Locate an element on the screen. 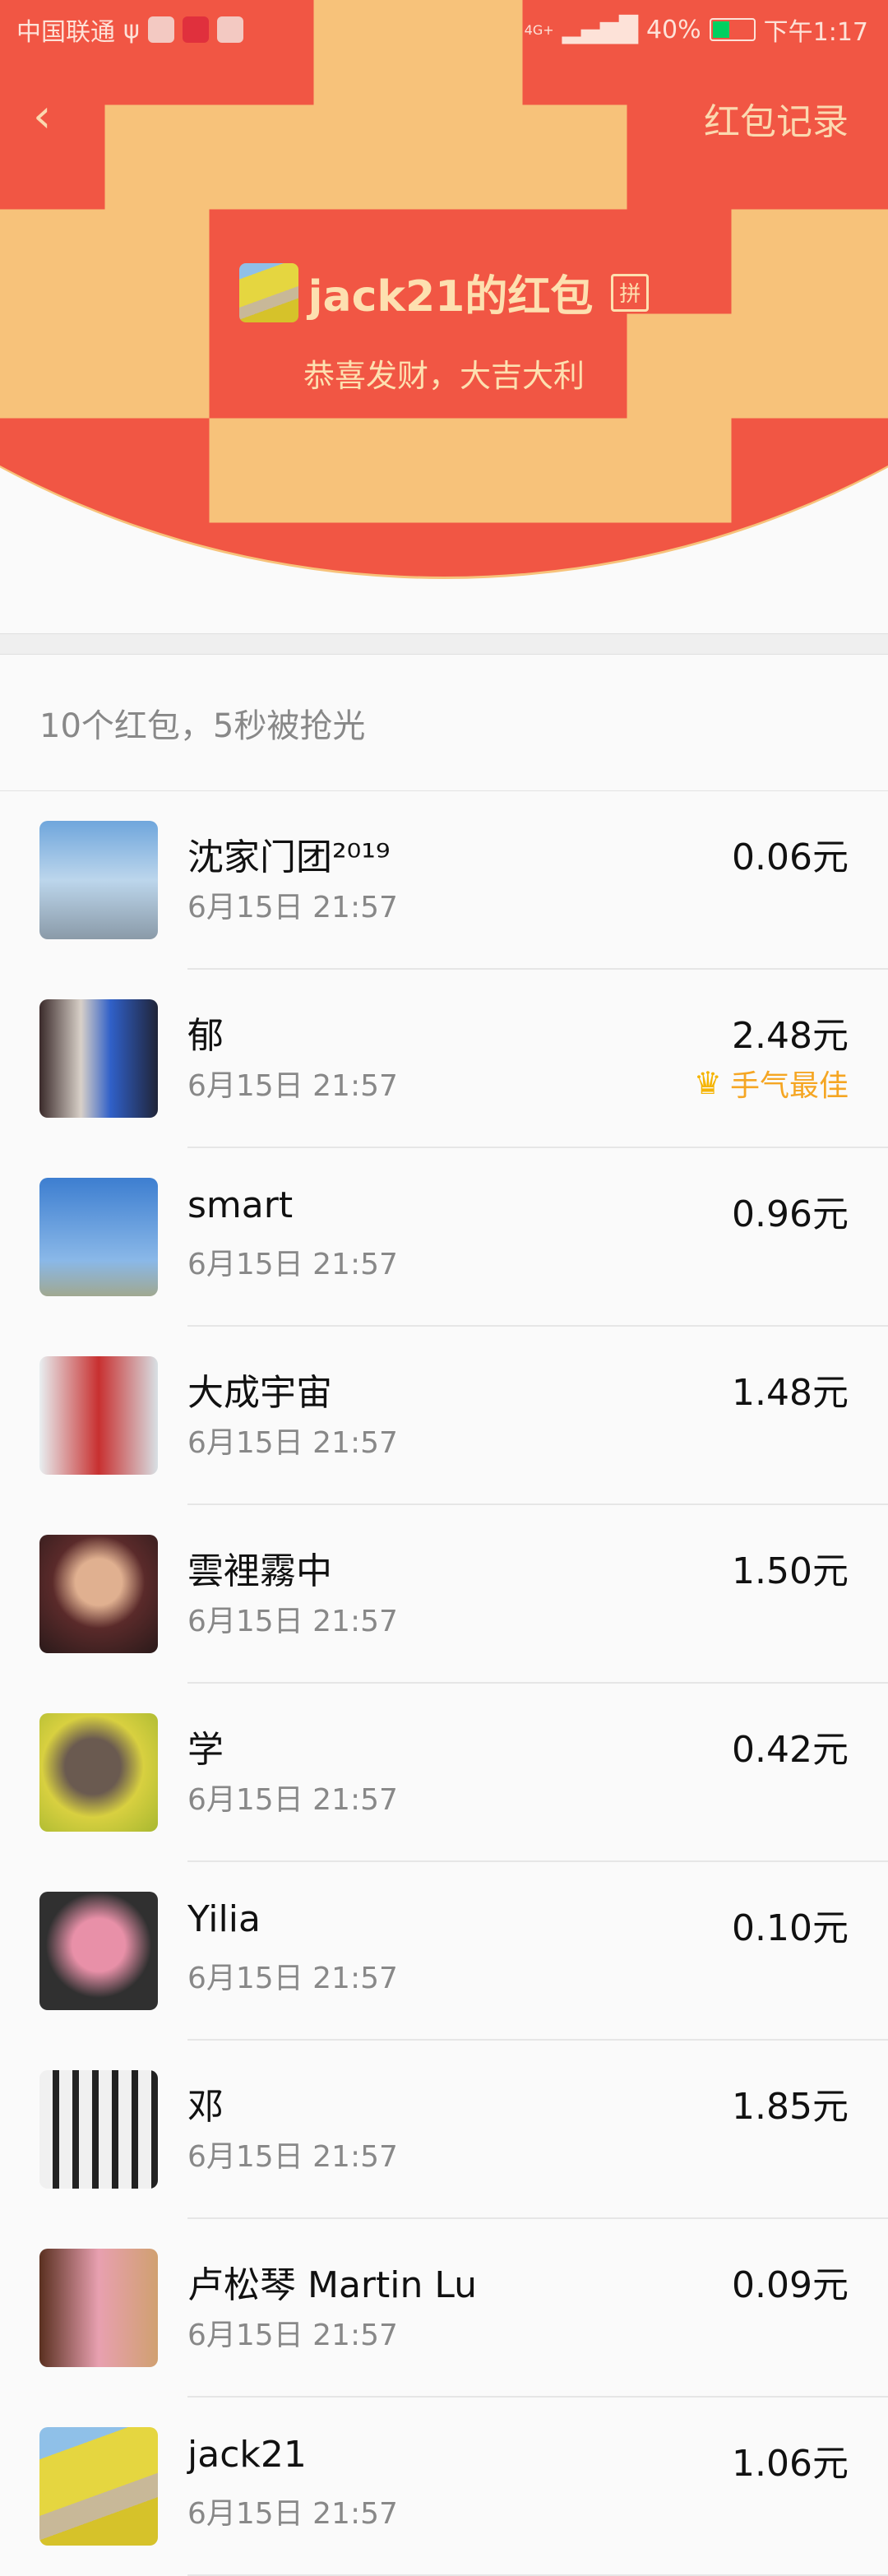  entry-name: smart is located at coordinates (240, 1205).